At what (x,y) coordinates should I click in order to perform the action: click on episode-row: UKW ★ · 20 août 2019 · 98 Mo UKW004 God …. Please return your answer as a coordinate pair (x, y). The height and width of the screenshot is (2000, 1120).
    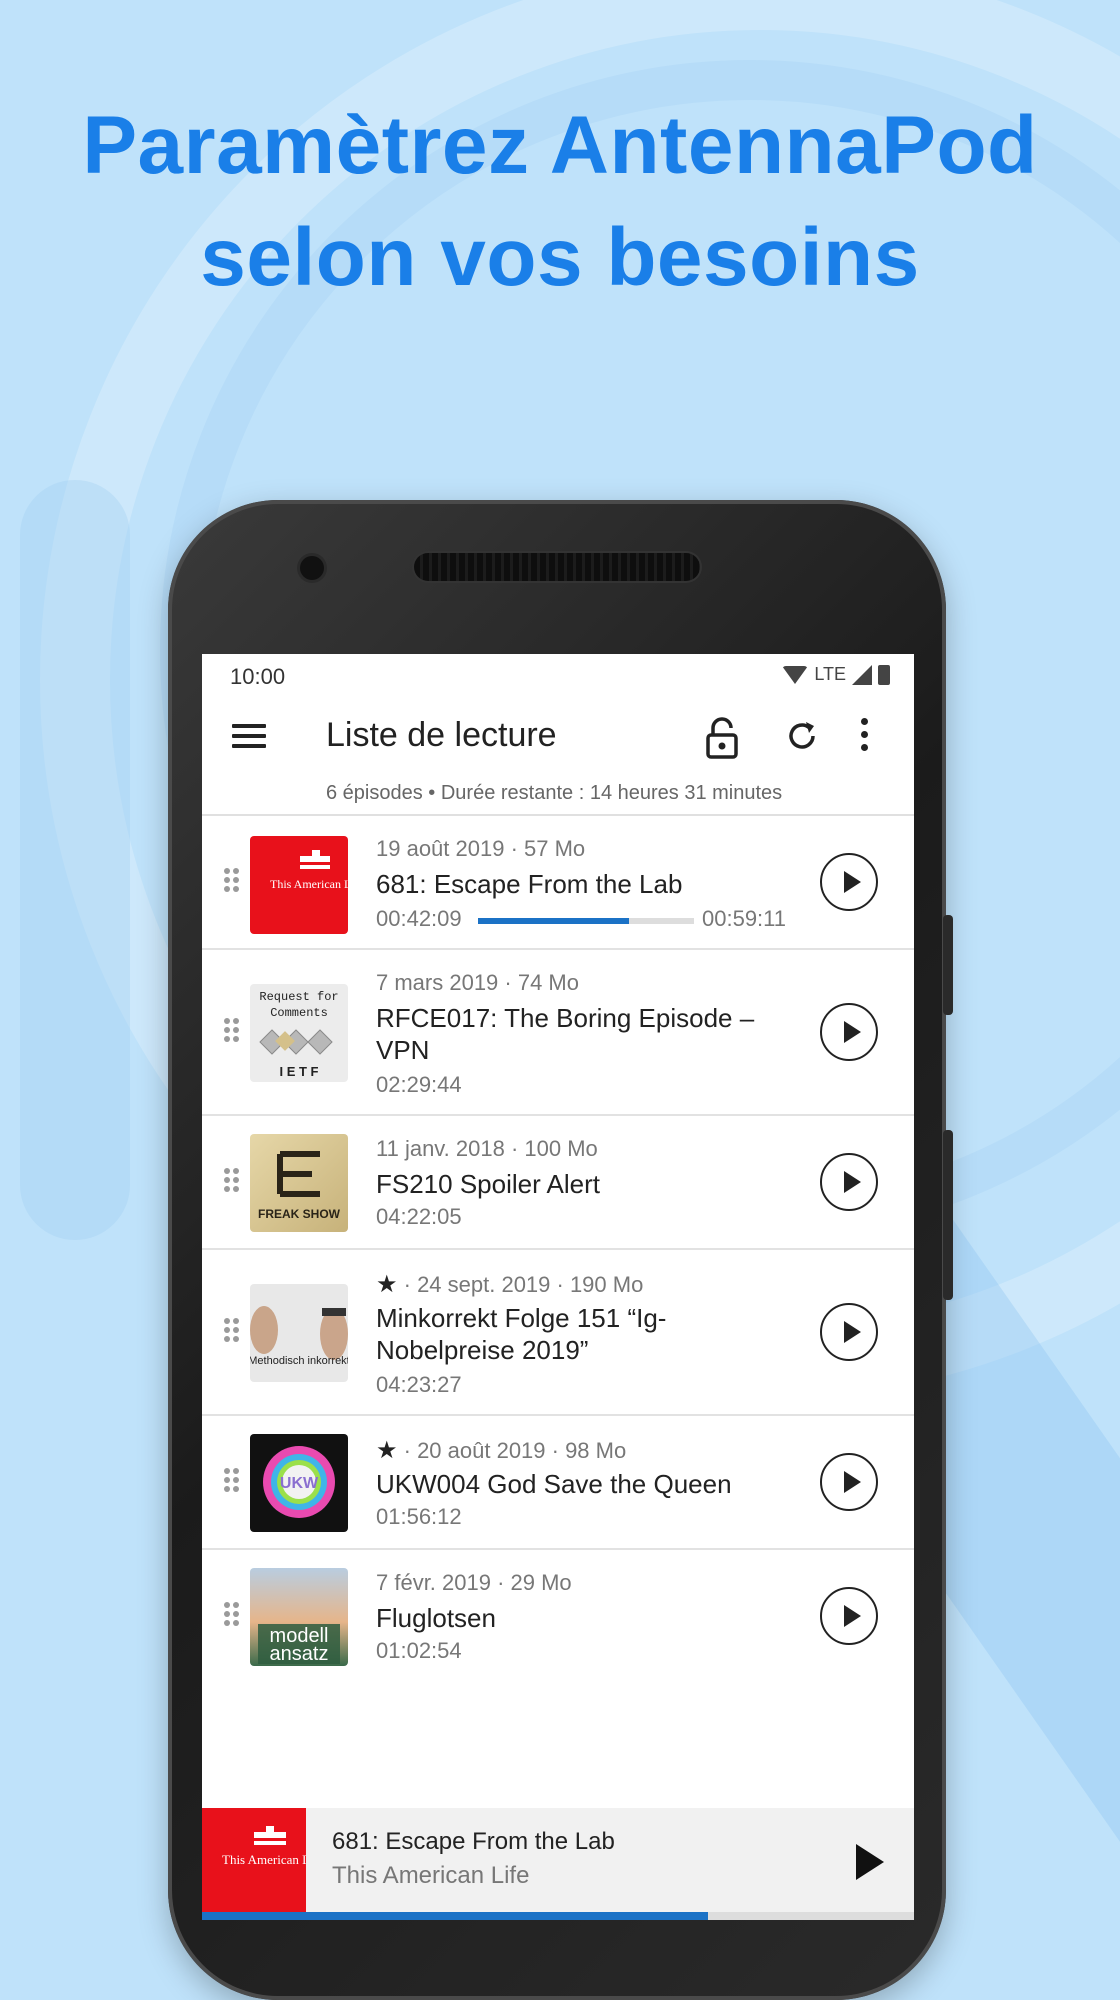
    Looking at the image, I should click on (558, 1483).